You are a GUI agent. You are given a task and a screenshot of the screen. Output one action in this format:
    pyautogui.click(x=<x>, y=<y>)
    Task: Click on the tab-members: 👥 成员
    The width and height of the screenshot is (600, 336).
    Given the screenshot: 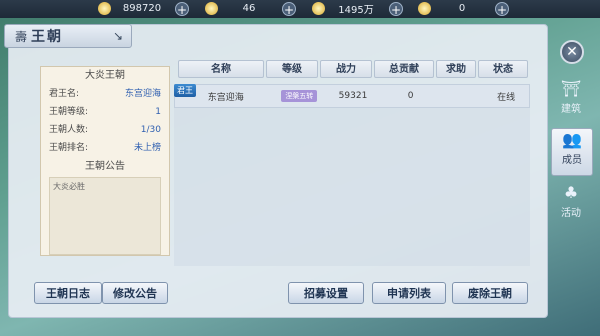 What is the action you would take?
    pyautogui.click(x=572, y=152)
    